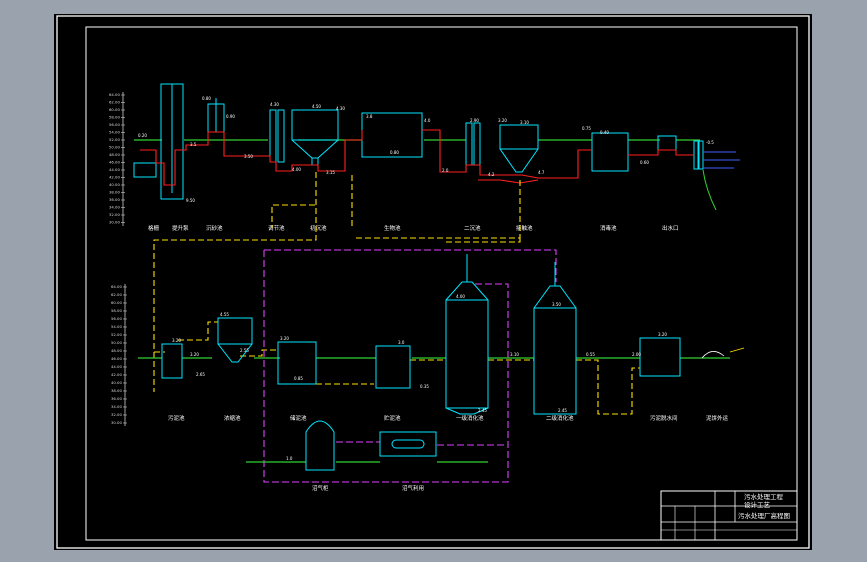 Image resolution: width=867 pixels, height=562 pixels. I want to click on elevation-mark: 4.50, so click(316, 106).